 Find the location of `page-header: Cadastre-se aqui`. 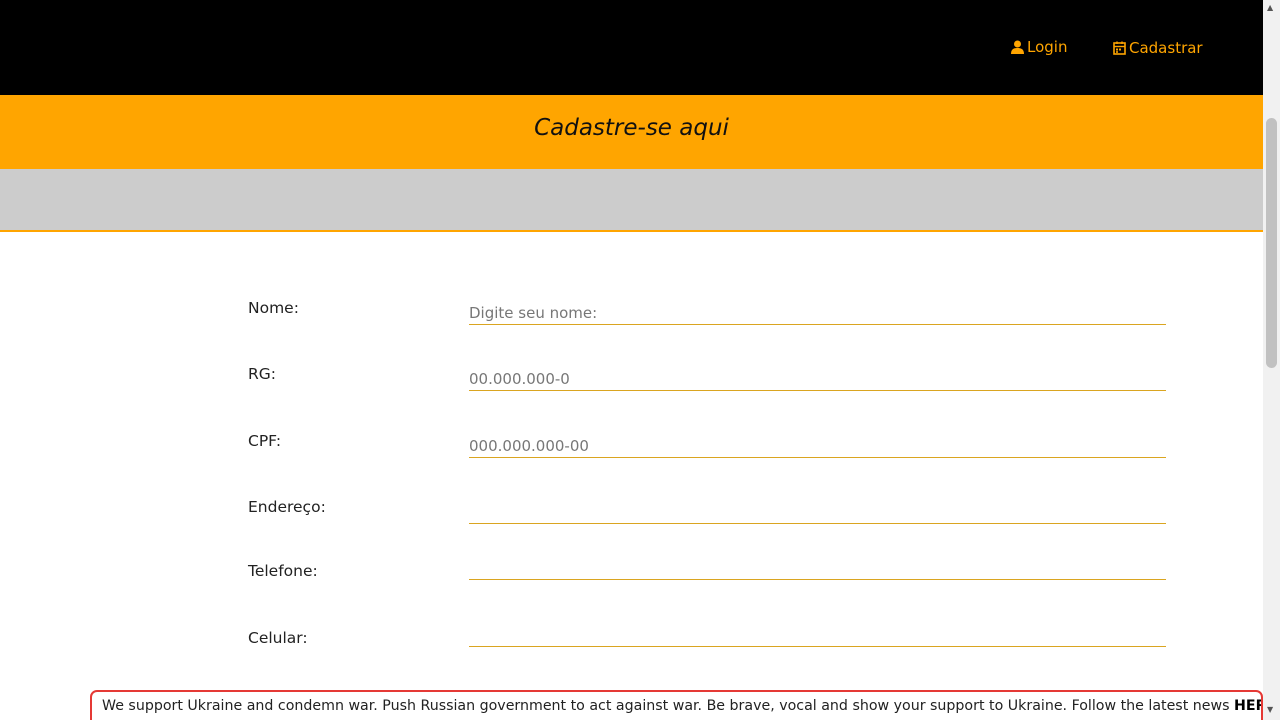

page-header: Cadastre-se aqui is located at coordinates (631, 132).